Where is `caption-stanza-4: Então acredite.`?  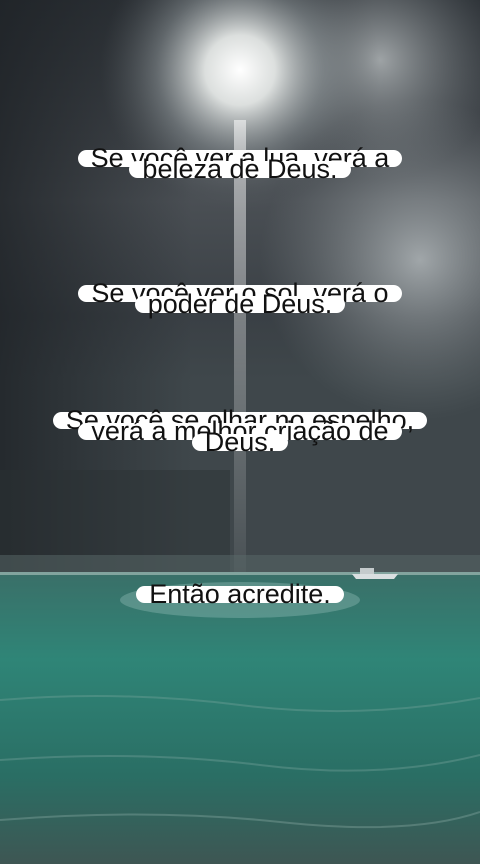 caption-stanza-4: Então acredite. is located at coordinates (240, 594).